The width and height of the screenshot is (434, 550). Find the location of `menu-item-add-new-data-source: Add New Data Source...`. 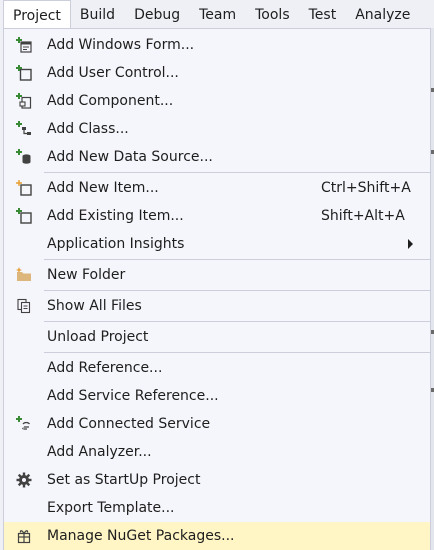

menu-item-add-new-data-source: Add New Data Source... is located at coordinates (217, 157).